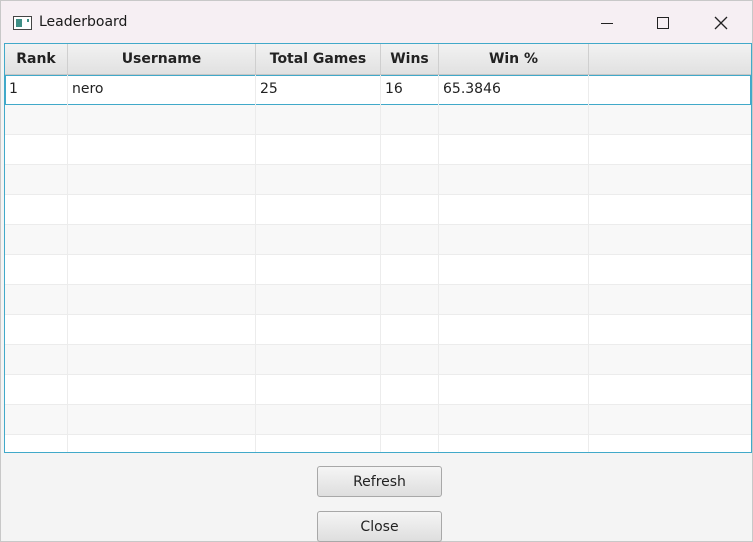 This screenshot has width=753, height=542. What do you see at coordinates (22, 23) in the screenshot?
I see `app-window-icon` at bounding box center [22, 23].